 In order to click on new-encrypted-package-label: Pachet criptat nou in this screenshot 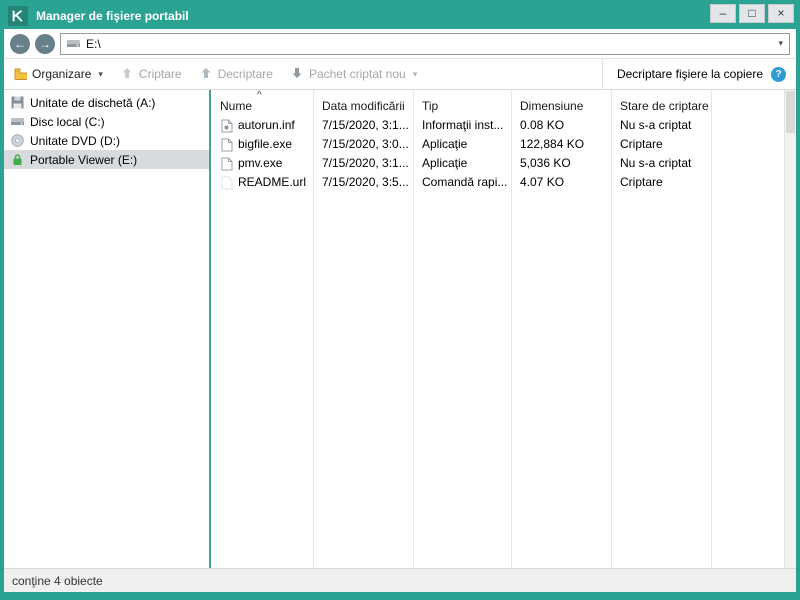, I will do `click(357, 74)`.